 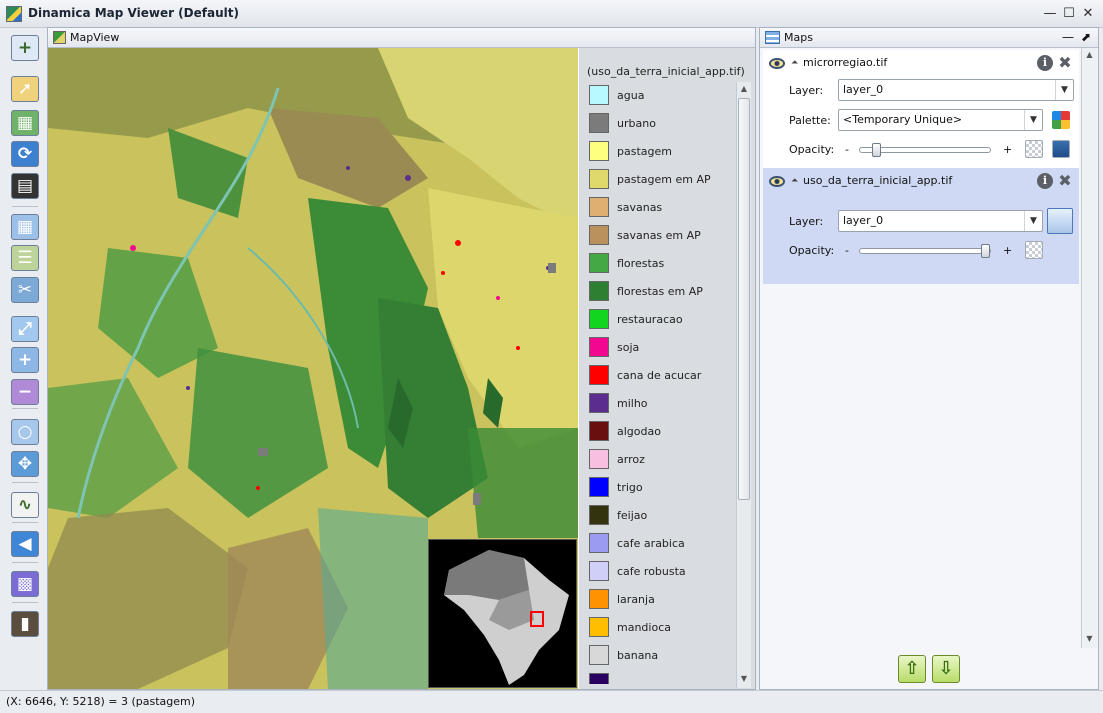 What do you see at coordinates (1061, 149) in the screenshot?
I see `histogram-icon` at bounding box center [1061, 149].